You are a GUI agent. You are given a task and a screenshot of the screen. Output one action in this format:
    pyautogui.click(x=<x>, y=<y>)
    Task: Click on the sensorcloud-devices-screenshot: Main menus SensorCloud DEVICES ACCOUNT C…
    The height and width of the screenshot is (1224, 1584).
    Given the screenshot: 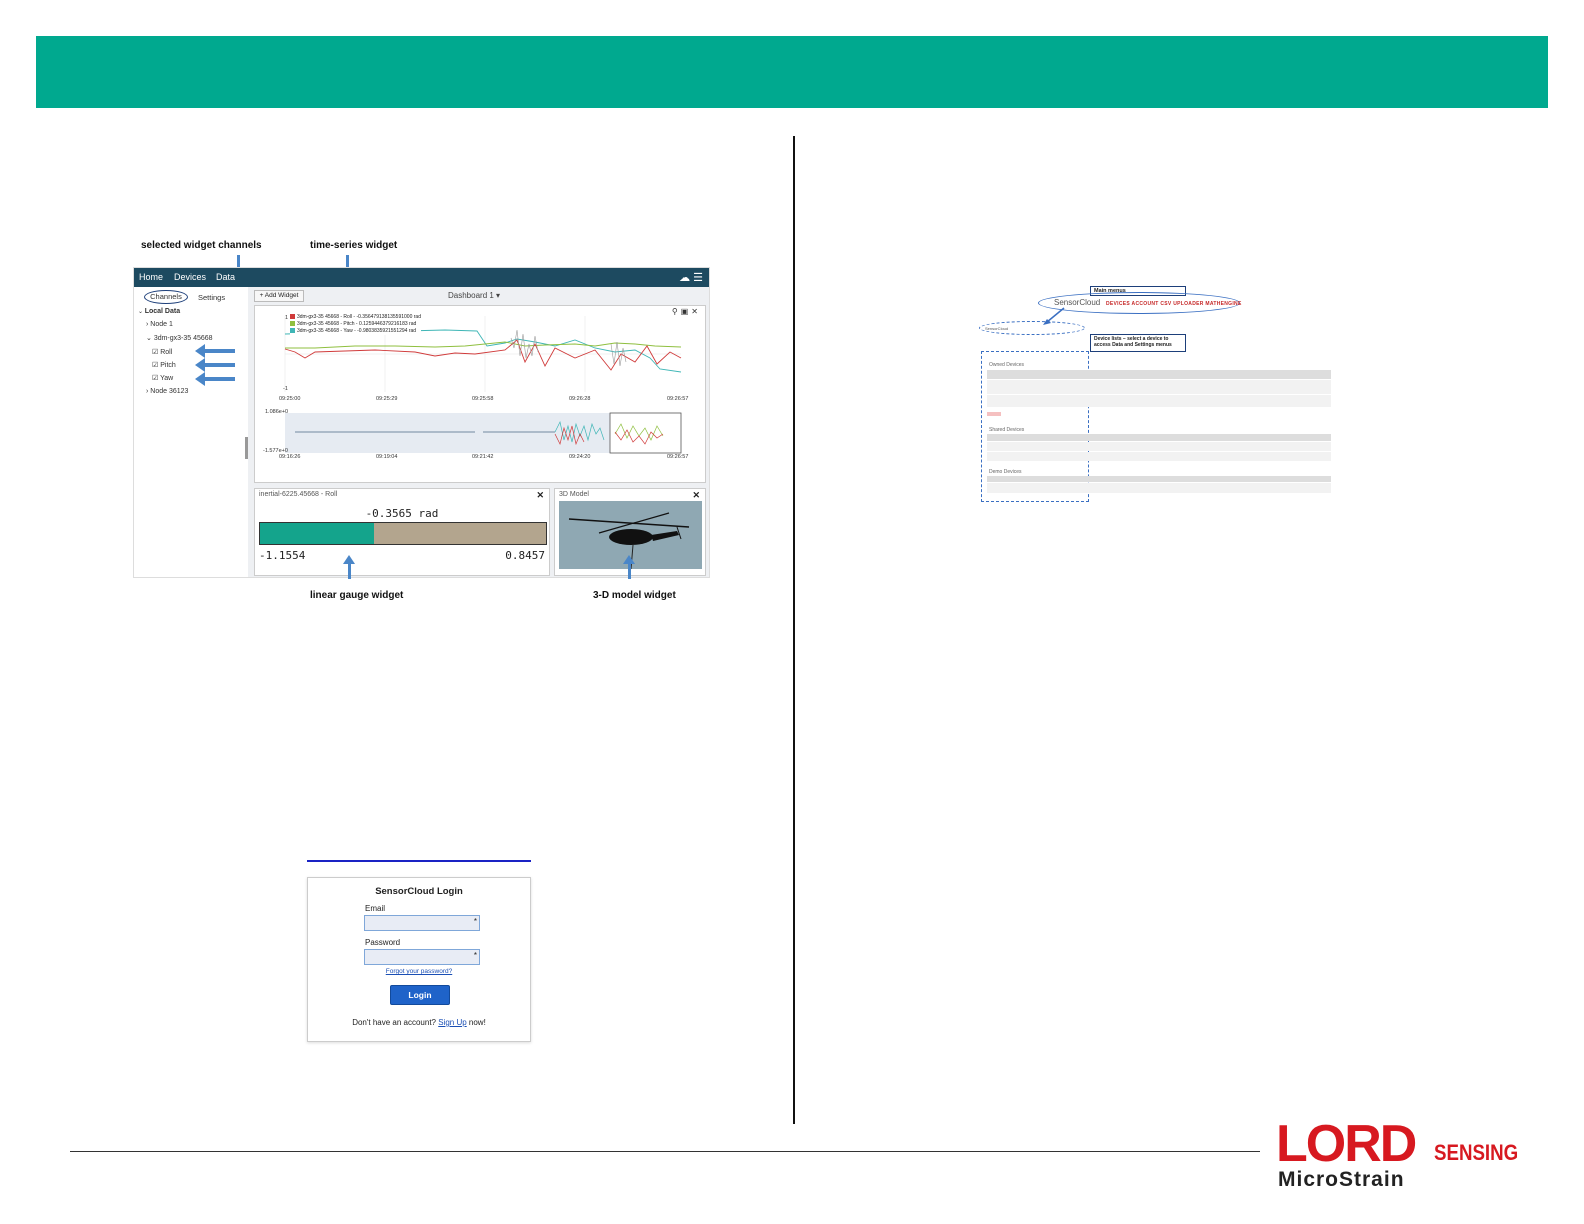 What is the action you would take?
    pyautogui.click(x=1159, y=398)
    